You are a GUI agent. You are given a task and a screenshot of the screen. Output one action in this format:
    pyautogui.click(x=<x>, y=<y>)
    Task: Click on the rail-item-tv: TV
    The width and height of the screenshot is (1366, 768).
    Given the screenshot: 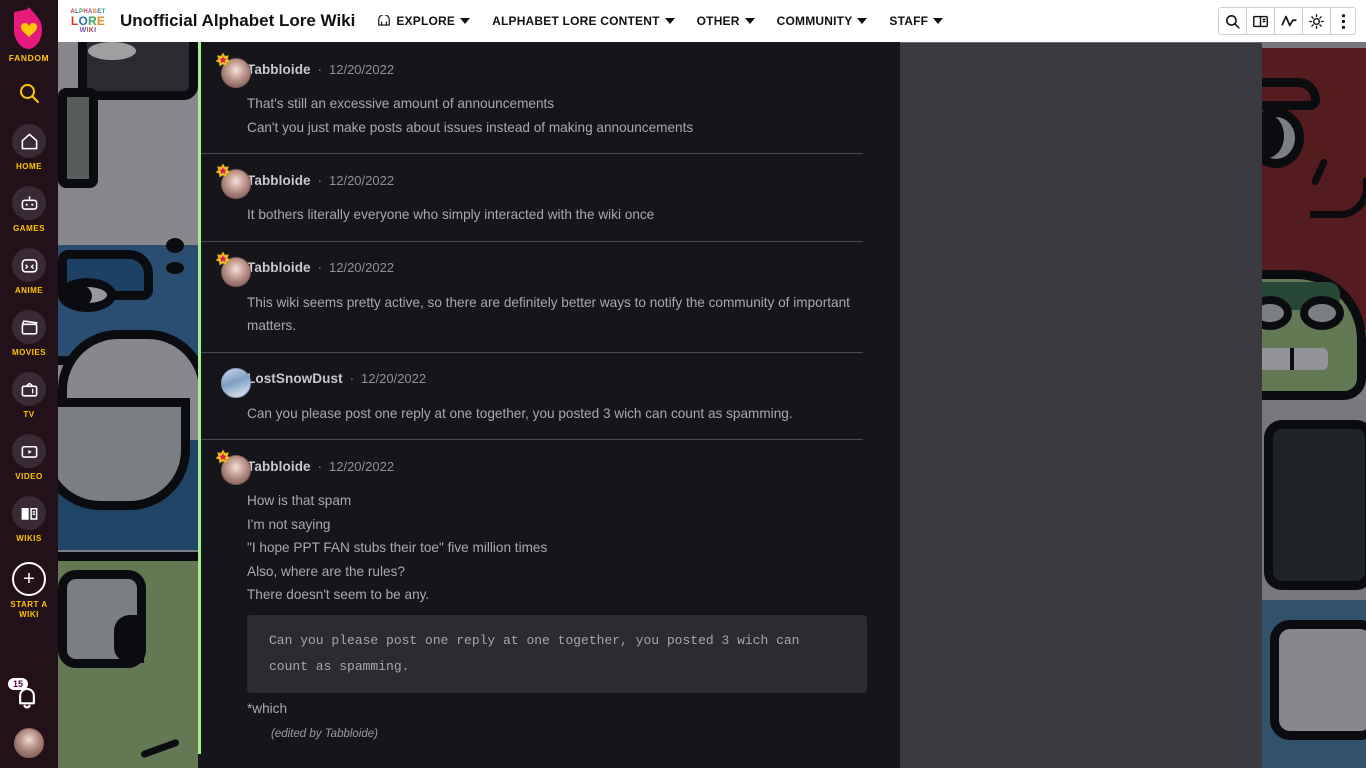 What is the action you would take?
    pyautogui.click(x=29, y=396)
    